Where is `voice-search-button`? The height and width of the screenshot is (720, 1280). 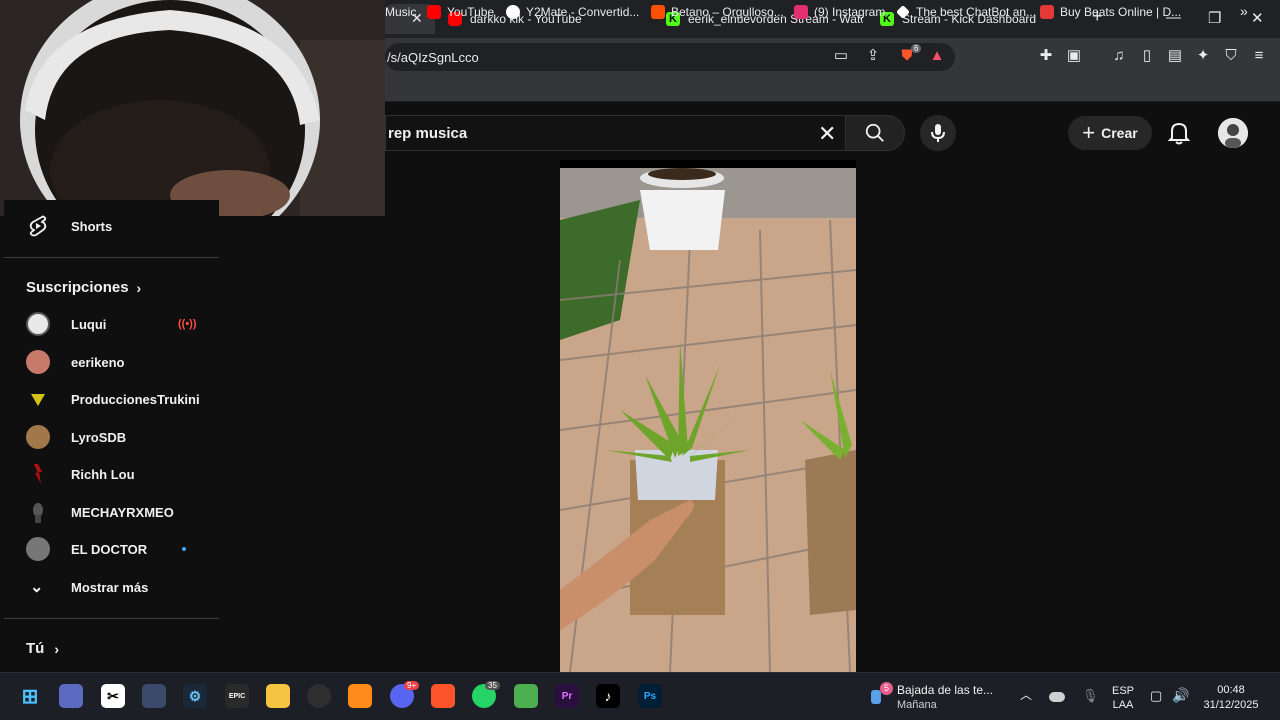 voice-search-button is located at coordinates (938, 133).